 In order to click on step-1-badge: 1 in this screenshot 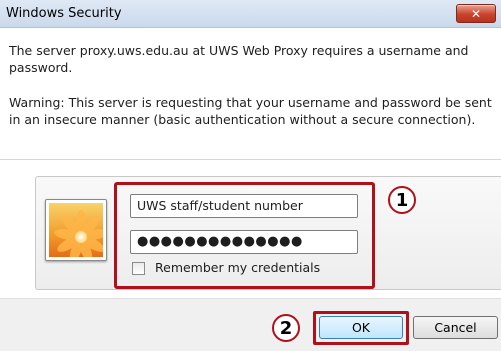, I will do `click(402, 200)`.